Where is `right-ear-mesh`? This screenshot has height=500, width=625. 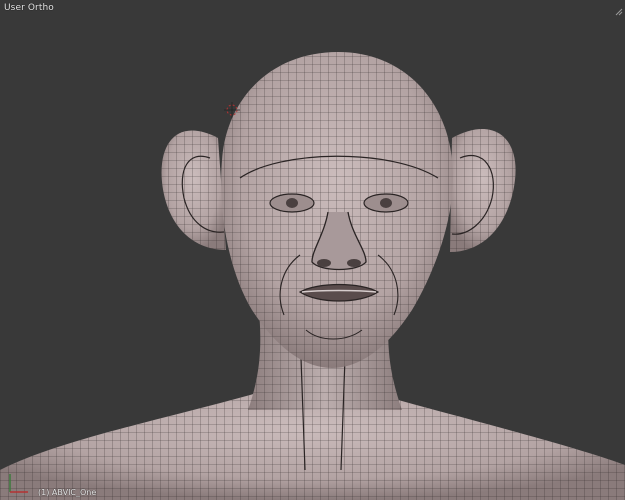 right-ear-mesh is located at coordinates (483, 190).